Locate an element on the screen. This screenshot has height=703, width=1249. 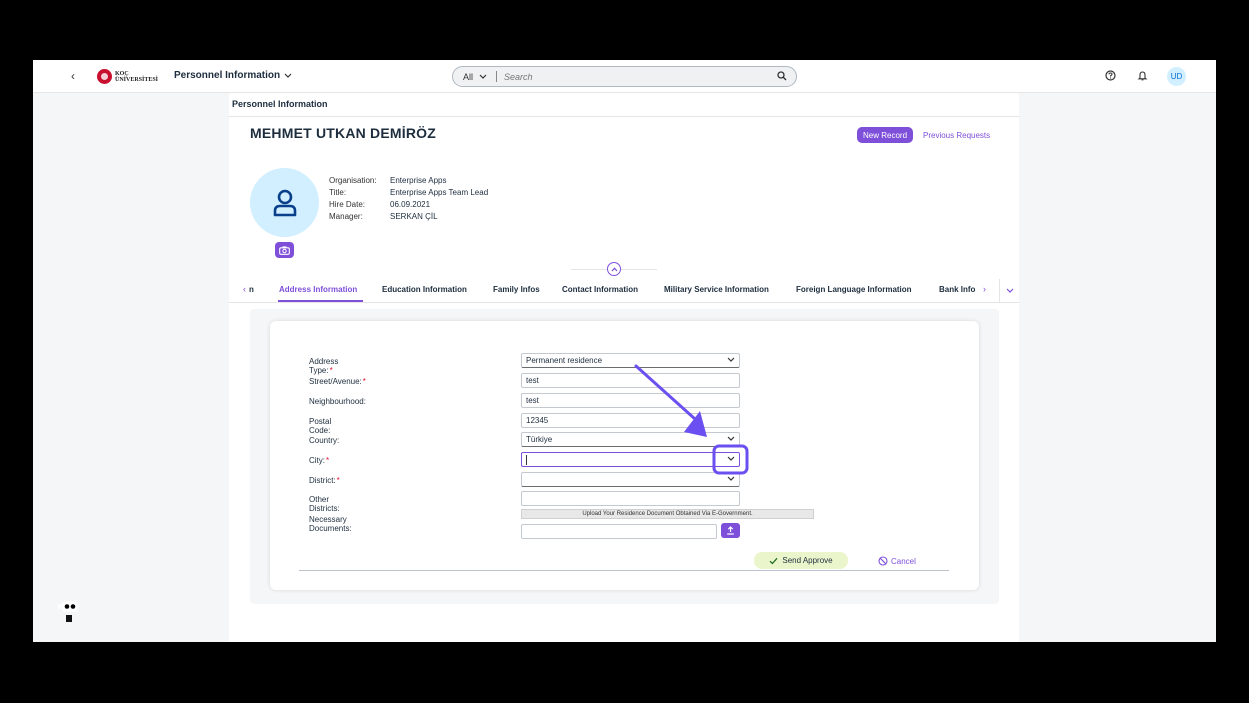
cancel-button: Cancel is located at coordinates (897, 561).